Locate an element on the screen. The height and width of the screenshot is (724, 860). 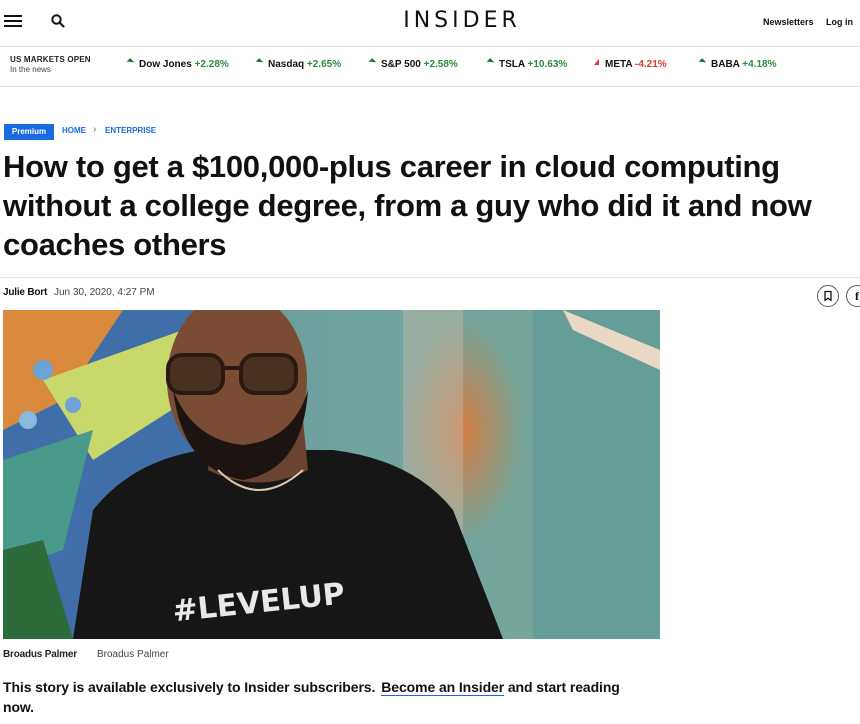
ticker-item: S&P 500 +2.58% is located at coordinates (413, 64).